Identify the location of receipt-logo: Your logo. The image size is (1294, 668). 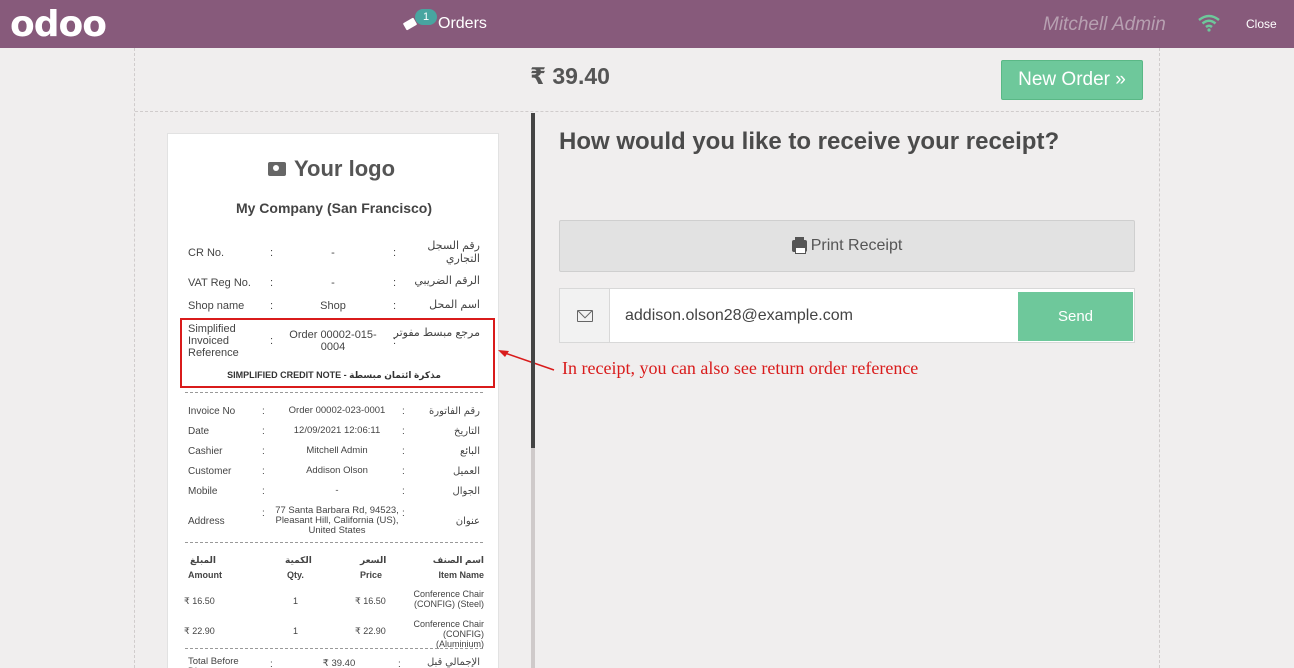
(331, 169).